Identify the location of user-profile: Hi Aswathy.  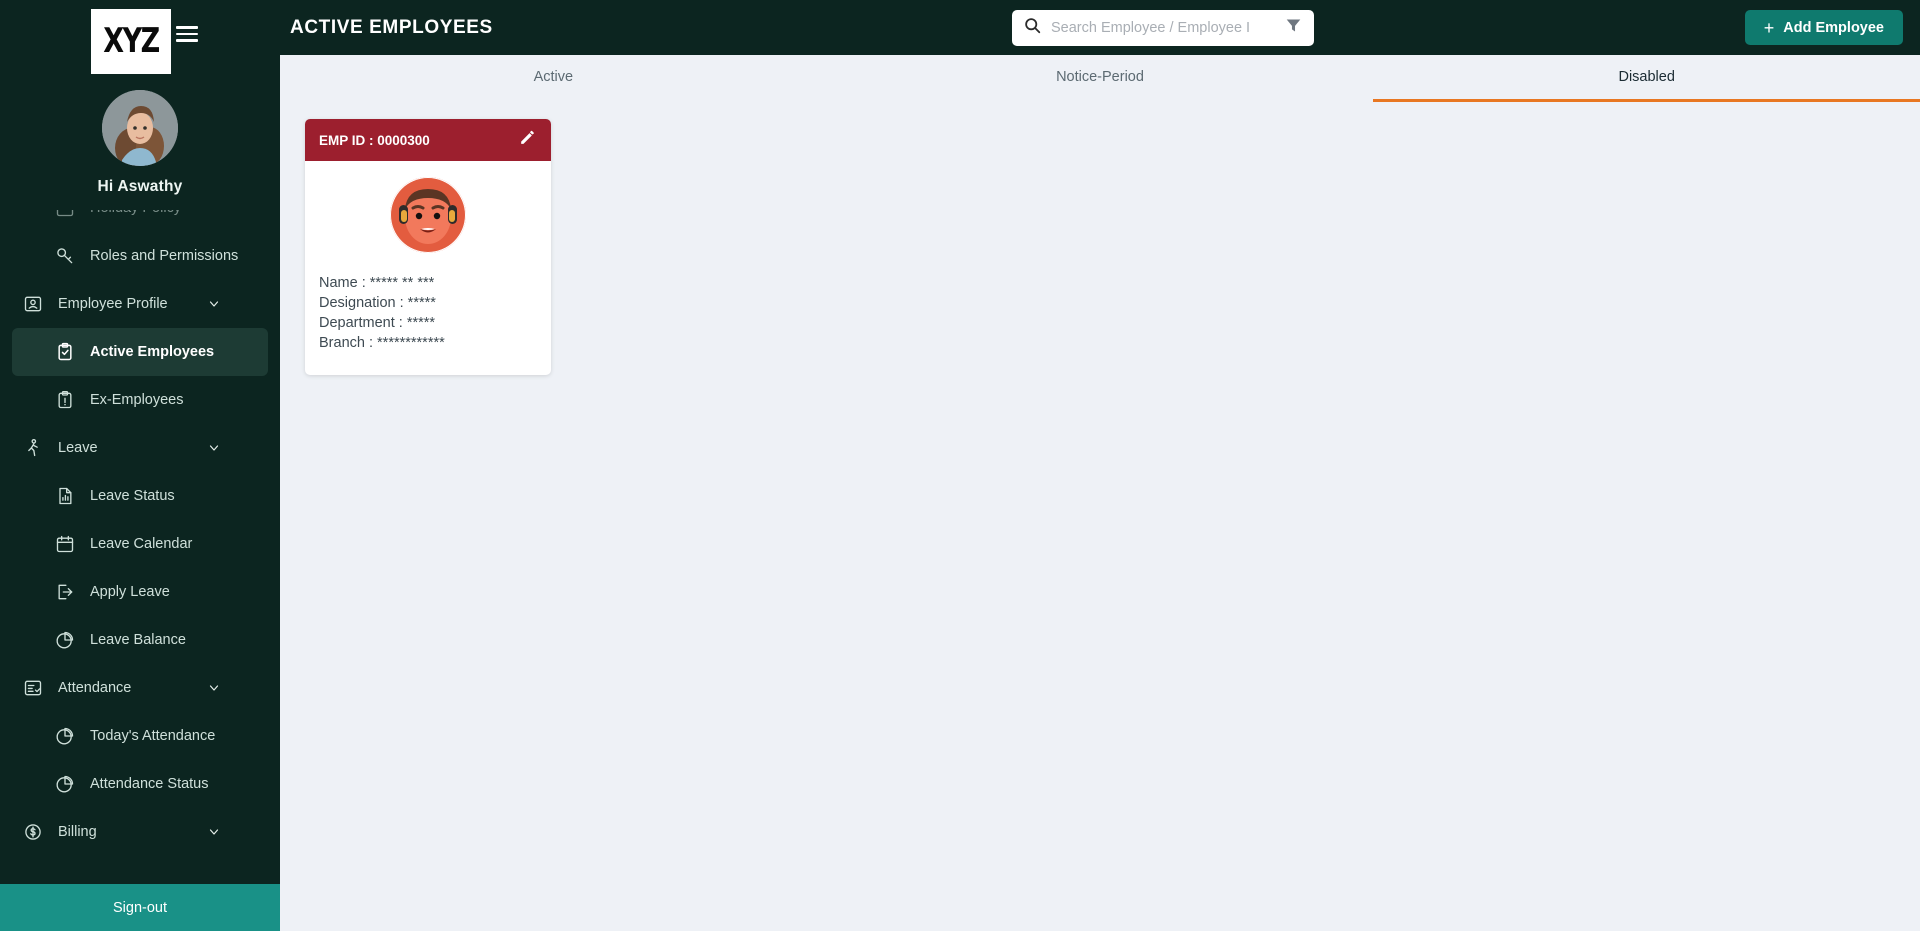
(140, 139).